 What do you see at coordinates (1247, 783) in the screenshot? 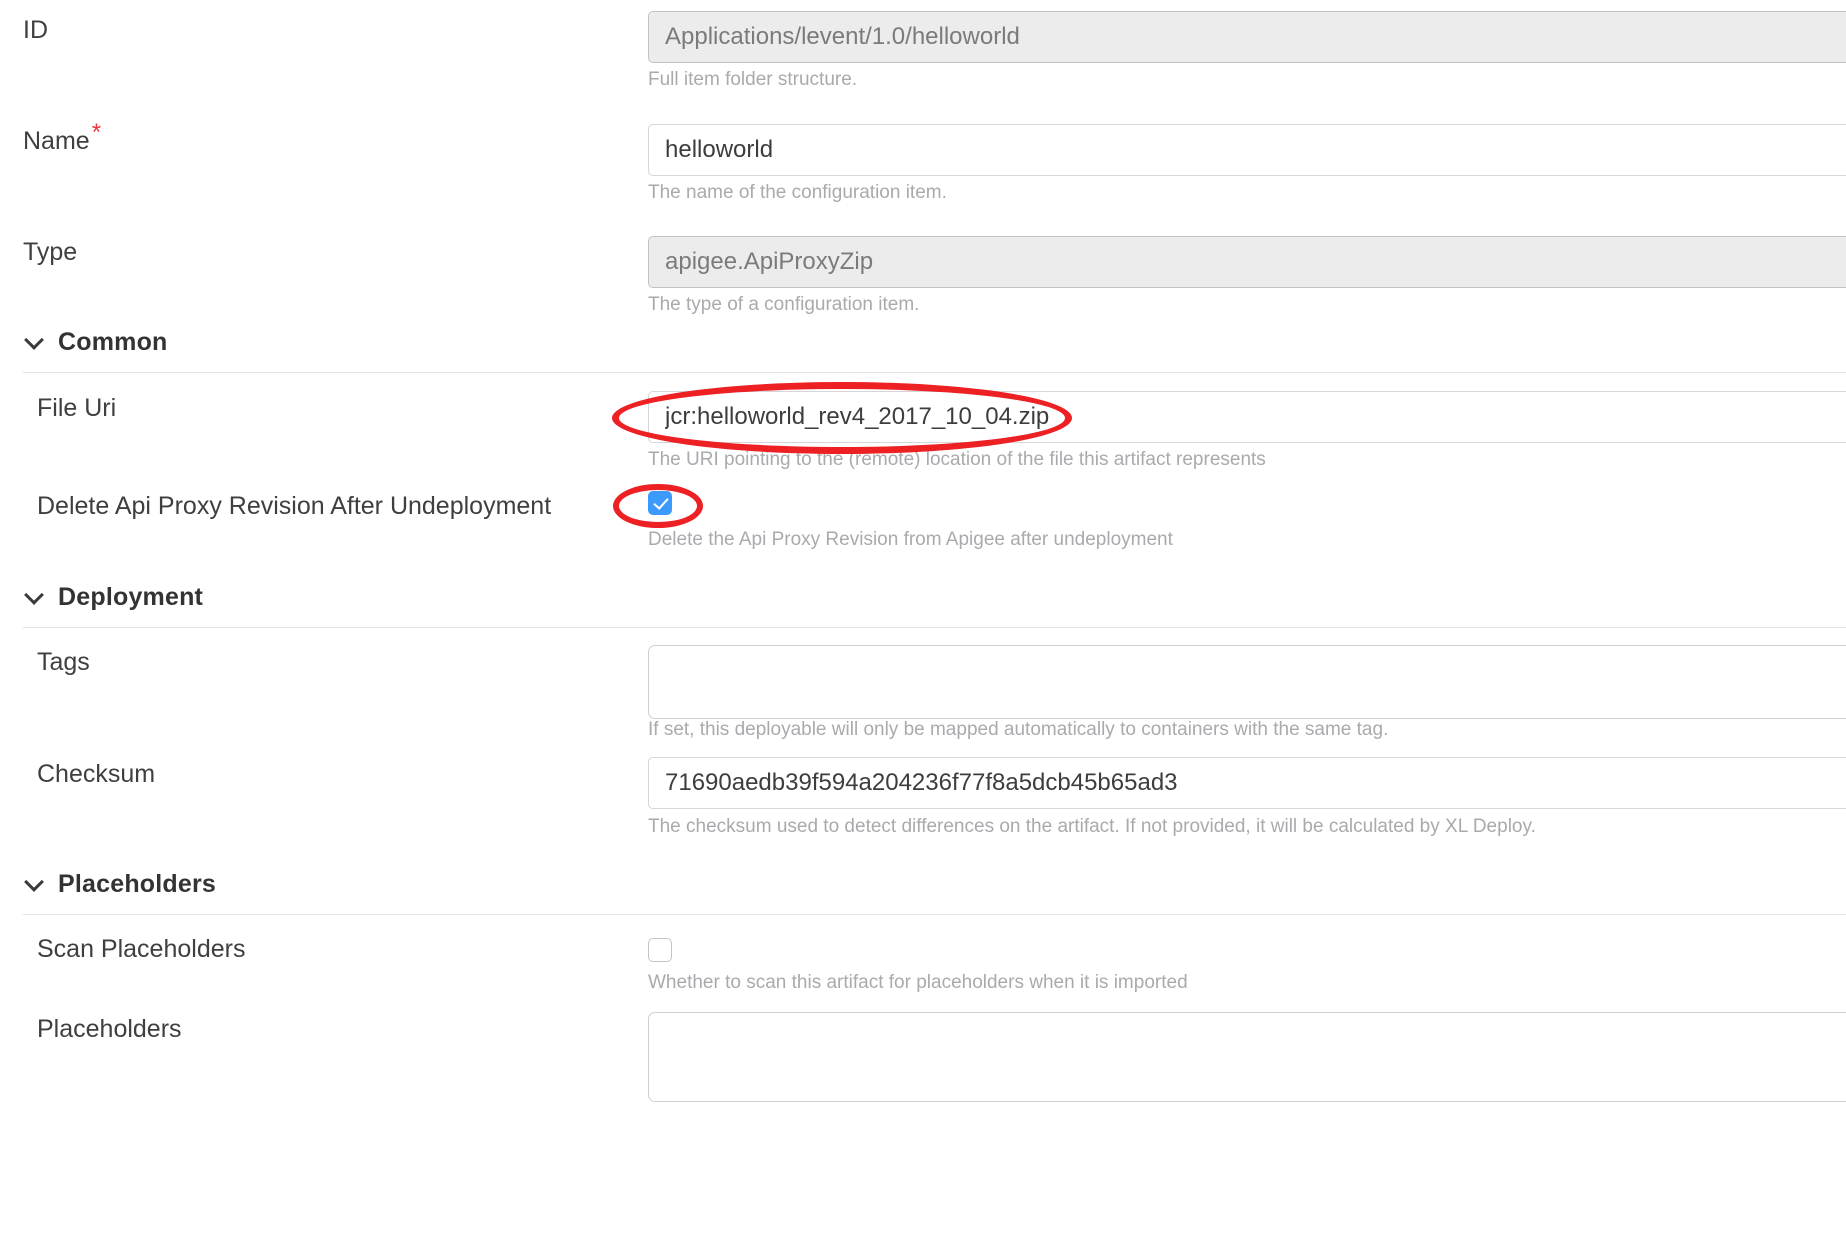
I see `checksum-input` at bounding box center [1247, 783].